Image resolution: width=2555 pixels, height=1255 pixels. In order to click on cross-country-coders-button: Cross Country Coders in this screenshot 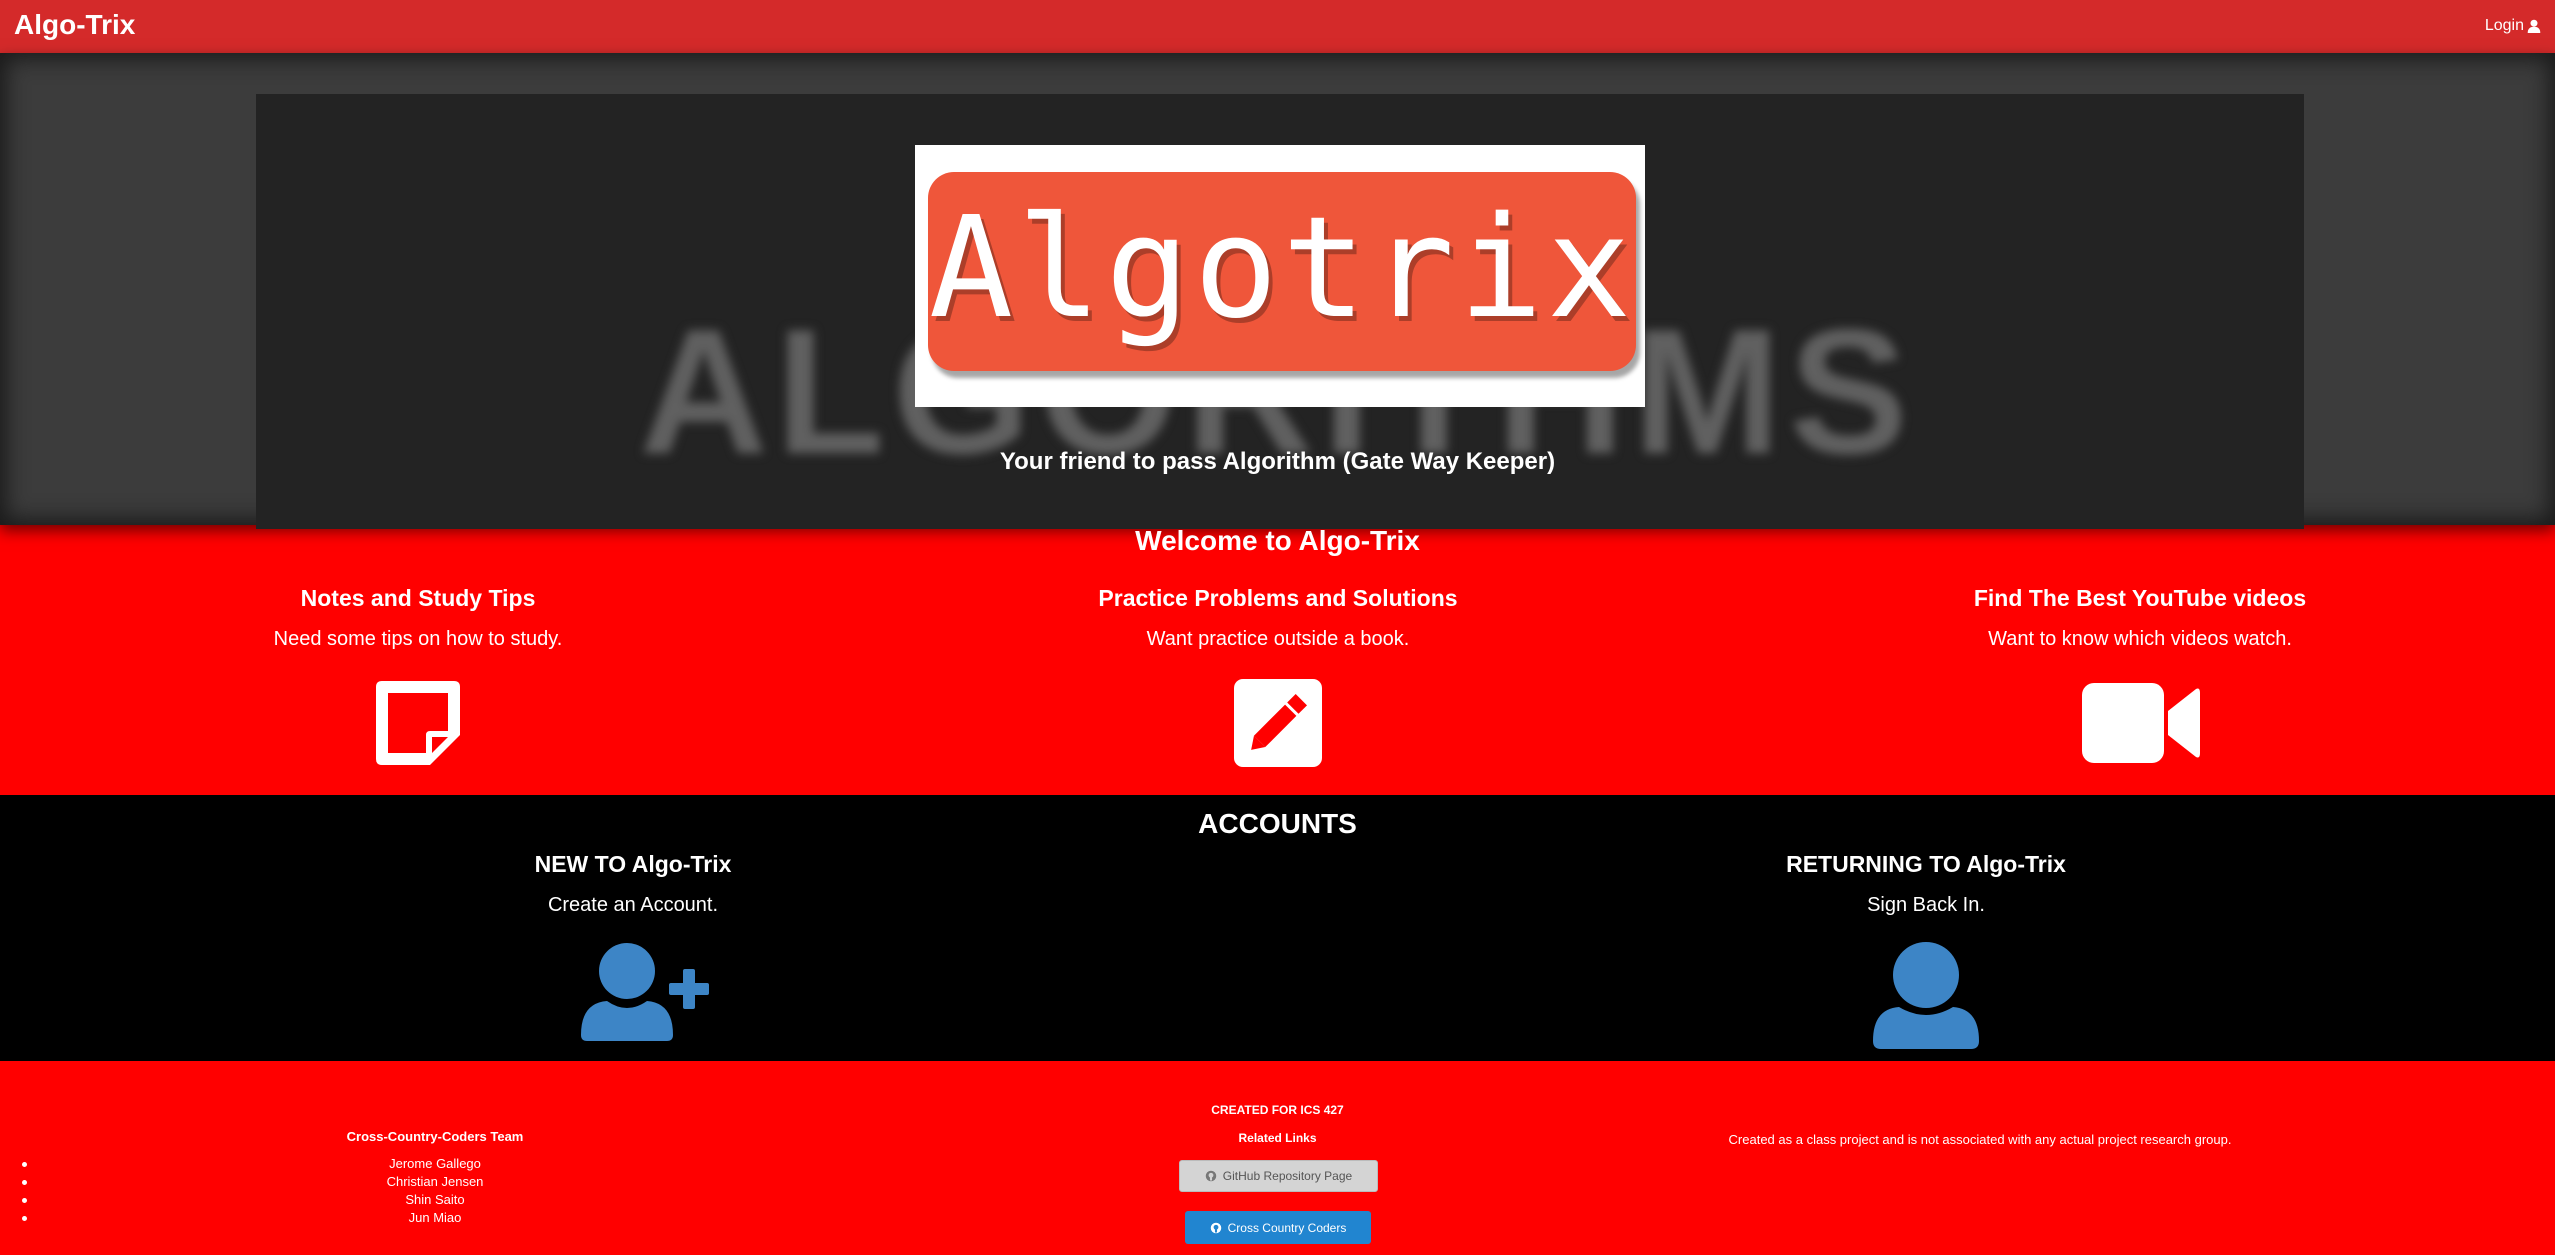, I will do `click(1278, 1227)`.